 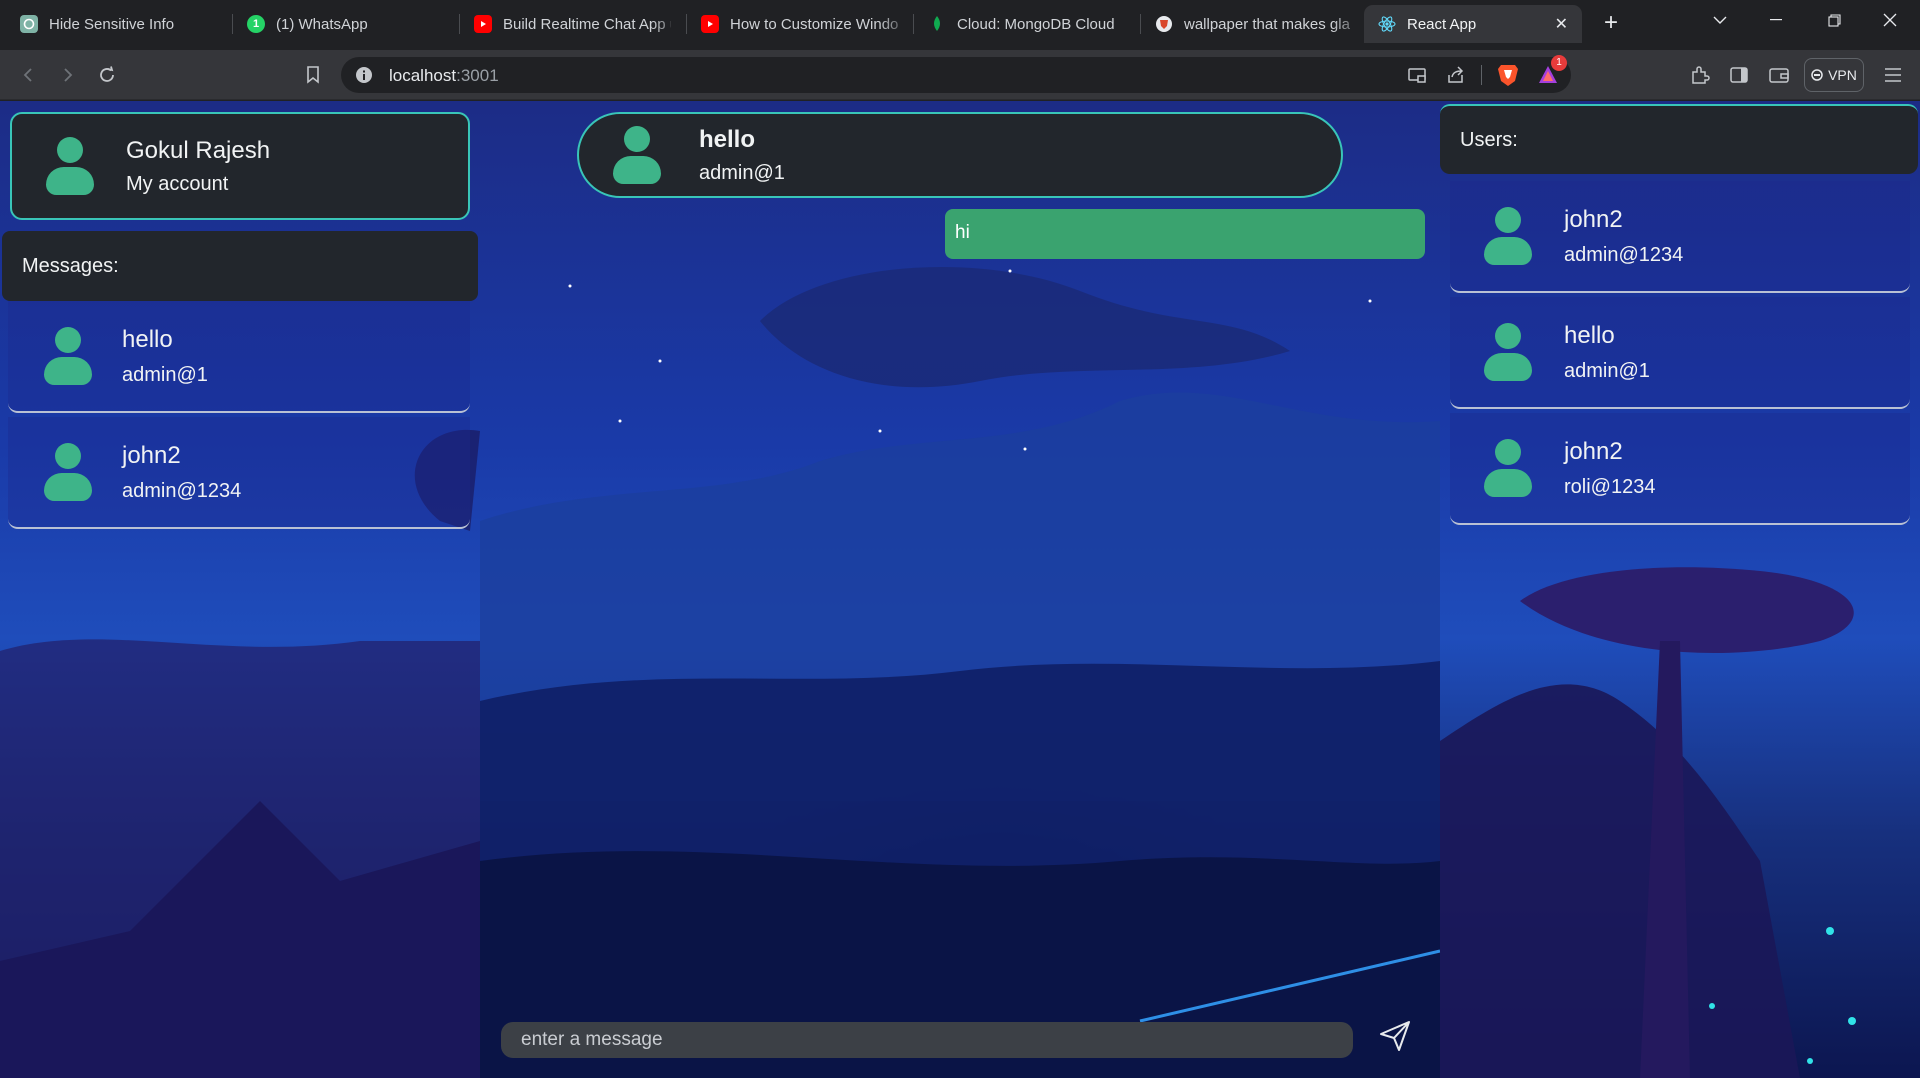 I want to click on user-email: admin@1, so click(x=1607, y=370).